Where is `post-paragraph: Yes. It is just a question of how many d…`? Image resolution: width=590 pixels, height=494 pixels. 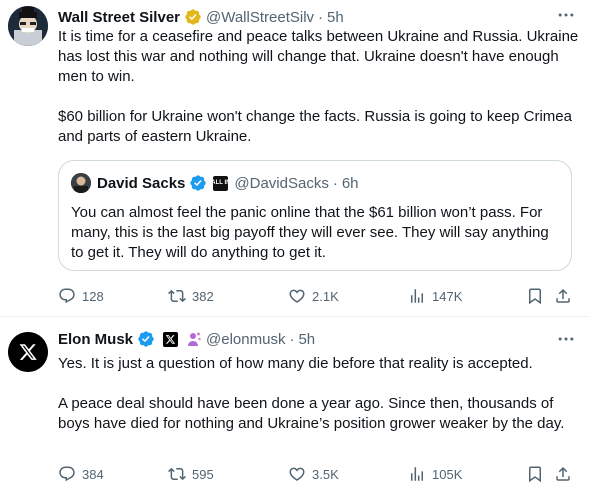
post-paragraph: Yes. It is just a question of how many d… is located at coordinates (295, 363).